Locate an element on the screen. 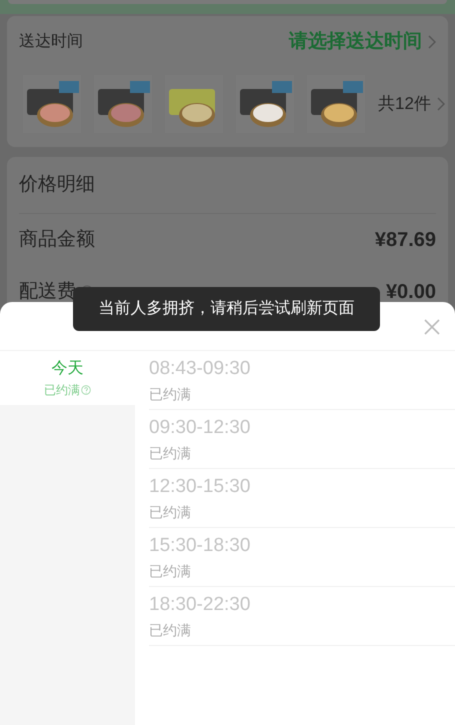 This screenshot has height=725, width=455. day-label: 今天 is located at coordinates (68, 369).